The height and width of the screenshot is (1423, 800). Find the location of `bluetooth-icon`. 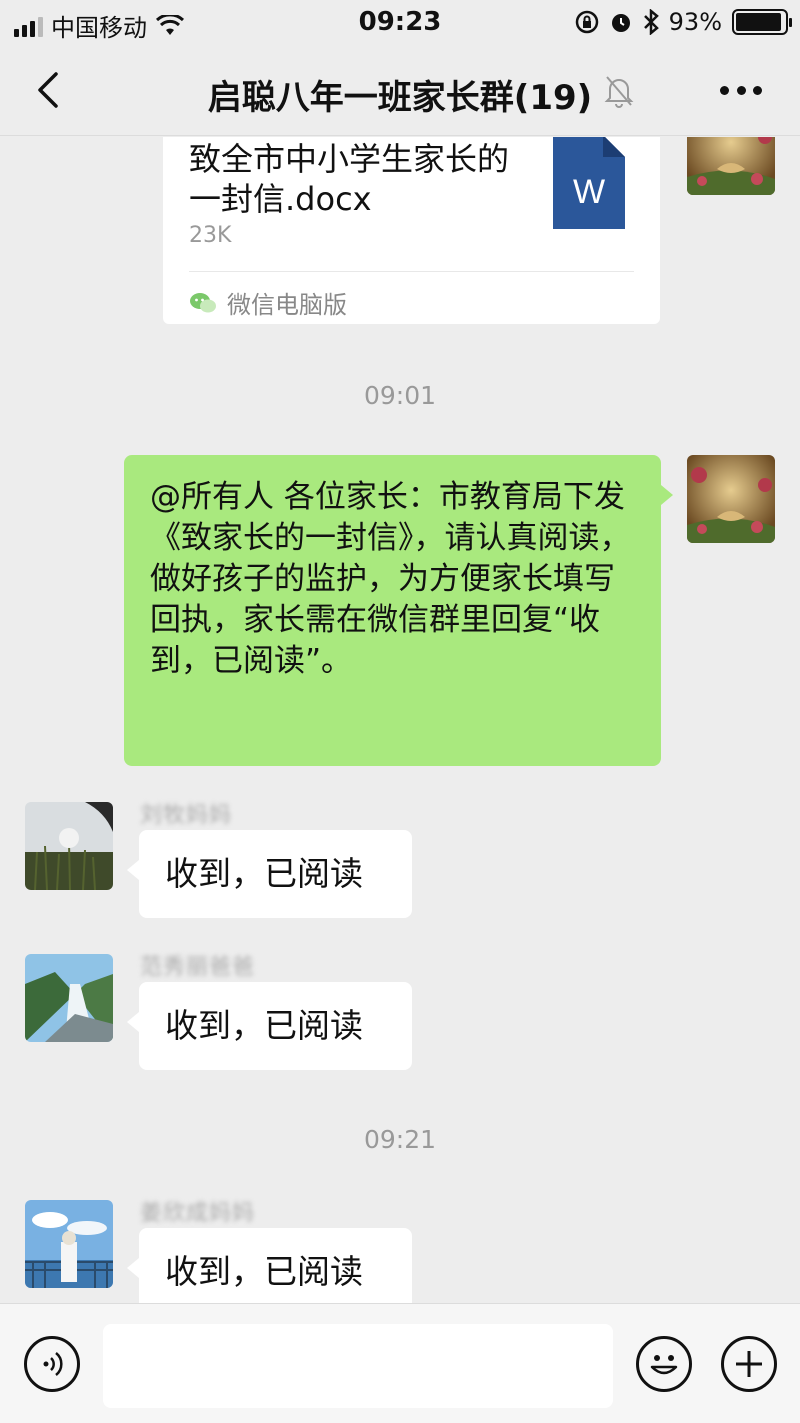

bluetooth-icon is located at coordinates (651, 22).